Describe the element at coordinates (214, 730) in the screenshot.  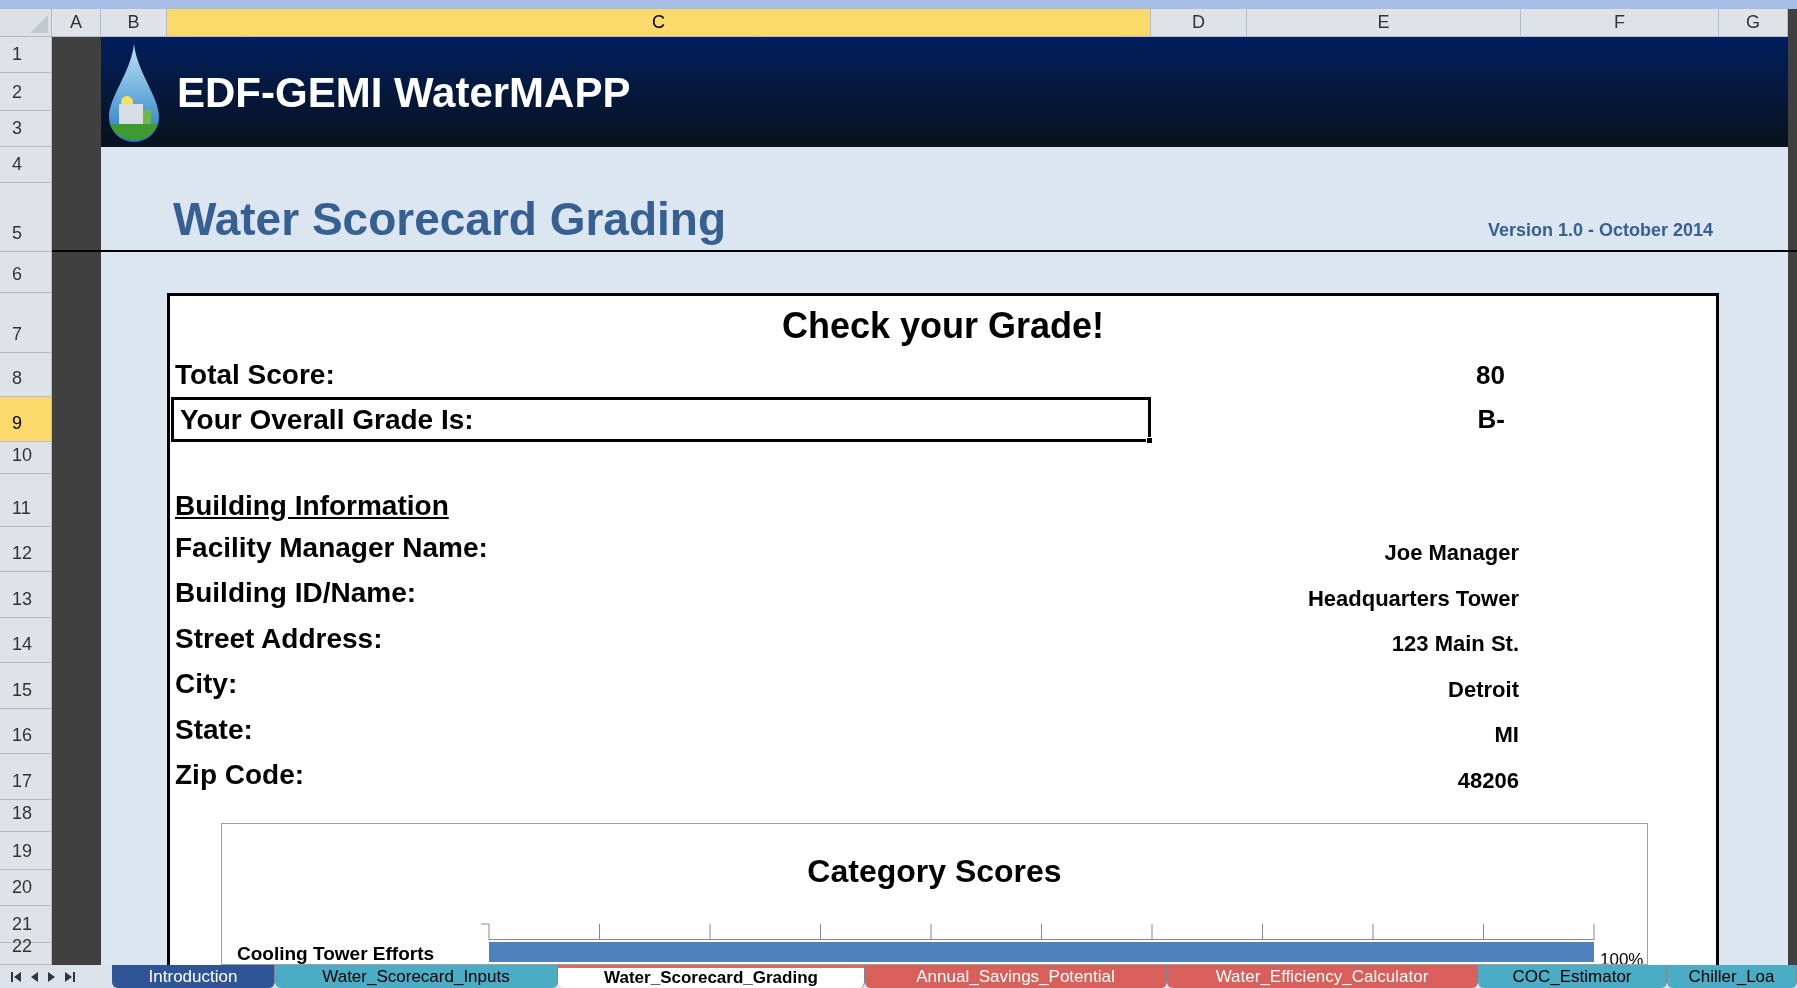
I see `field-label: State:` at that location.